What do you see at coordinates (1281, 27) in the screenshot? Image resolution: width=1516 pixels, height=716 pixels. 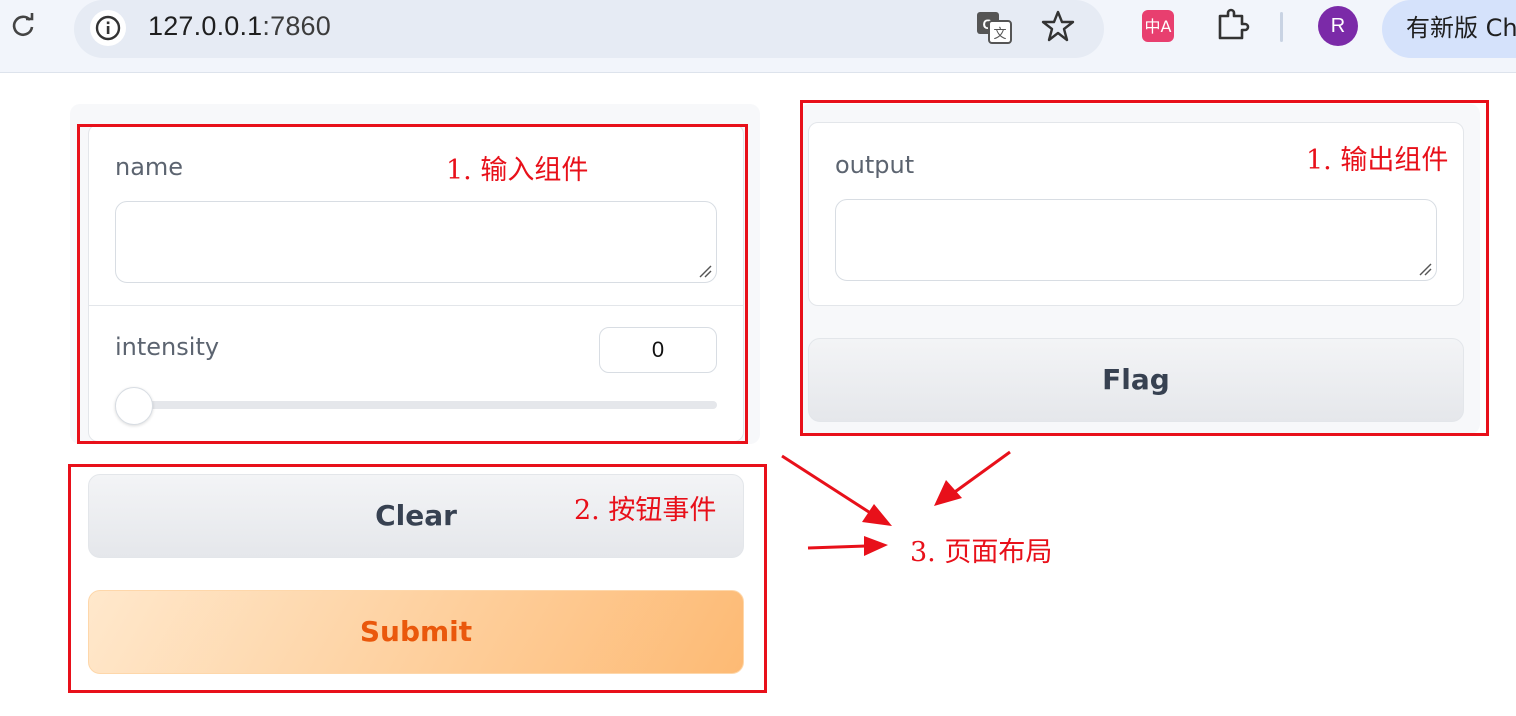 I see `toolbar-separator` at bounding box center [1281, 27].